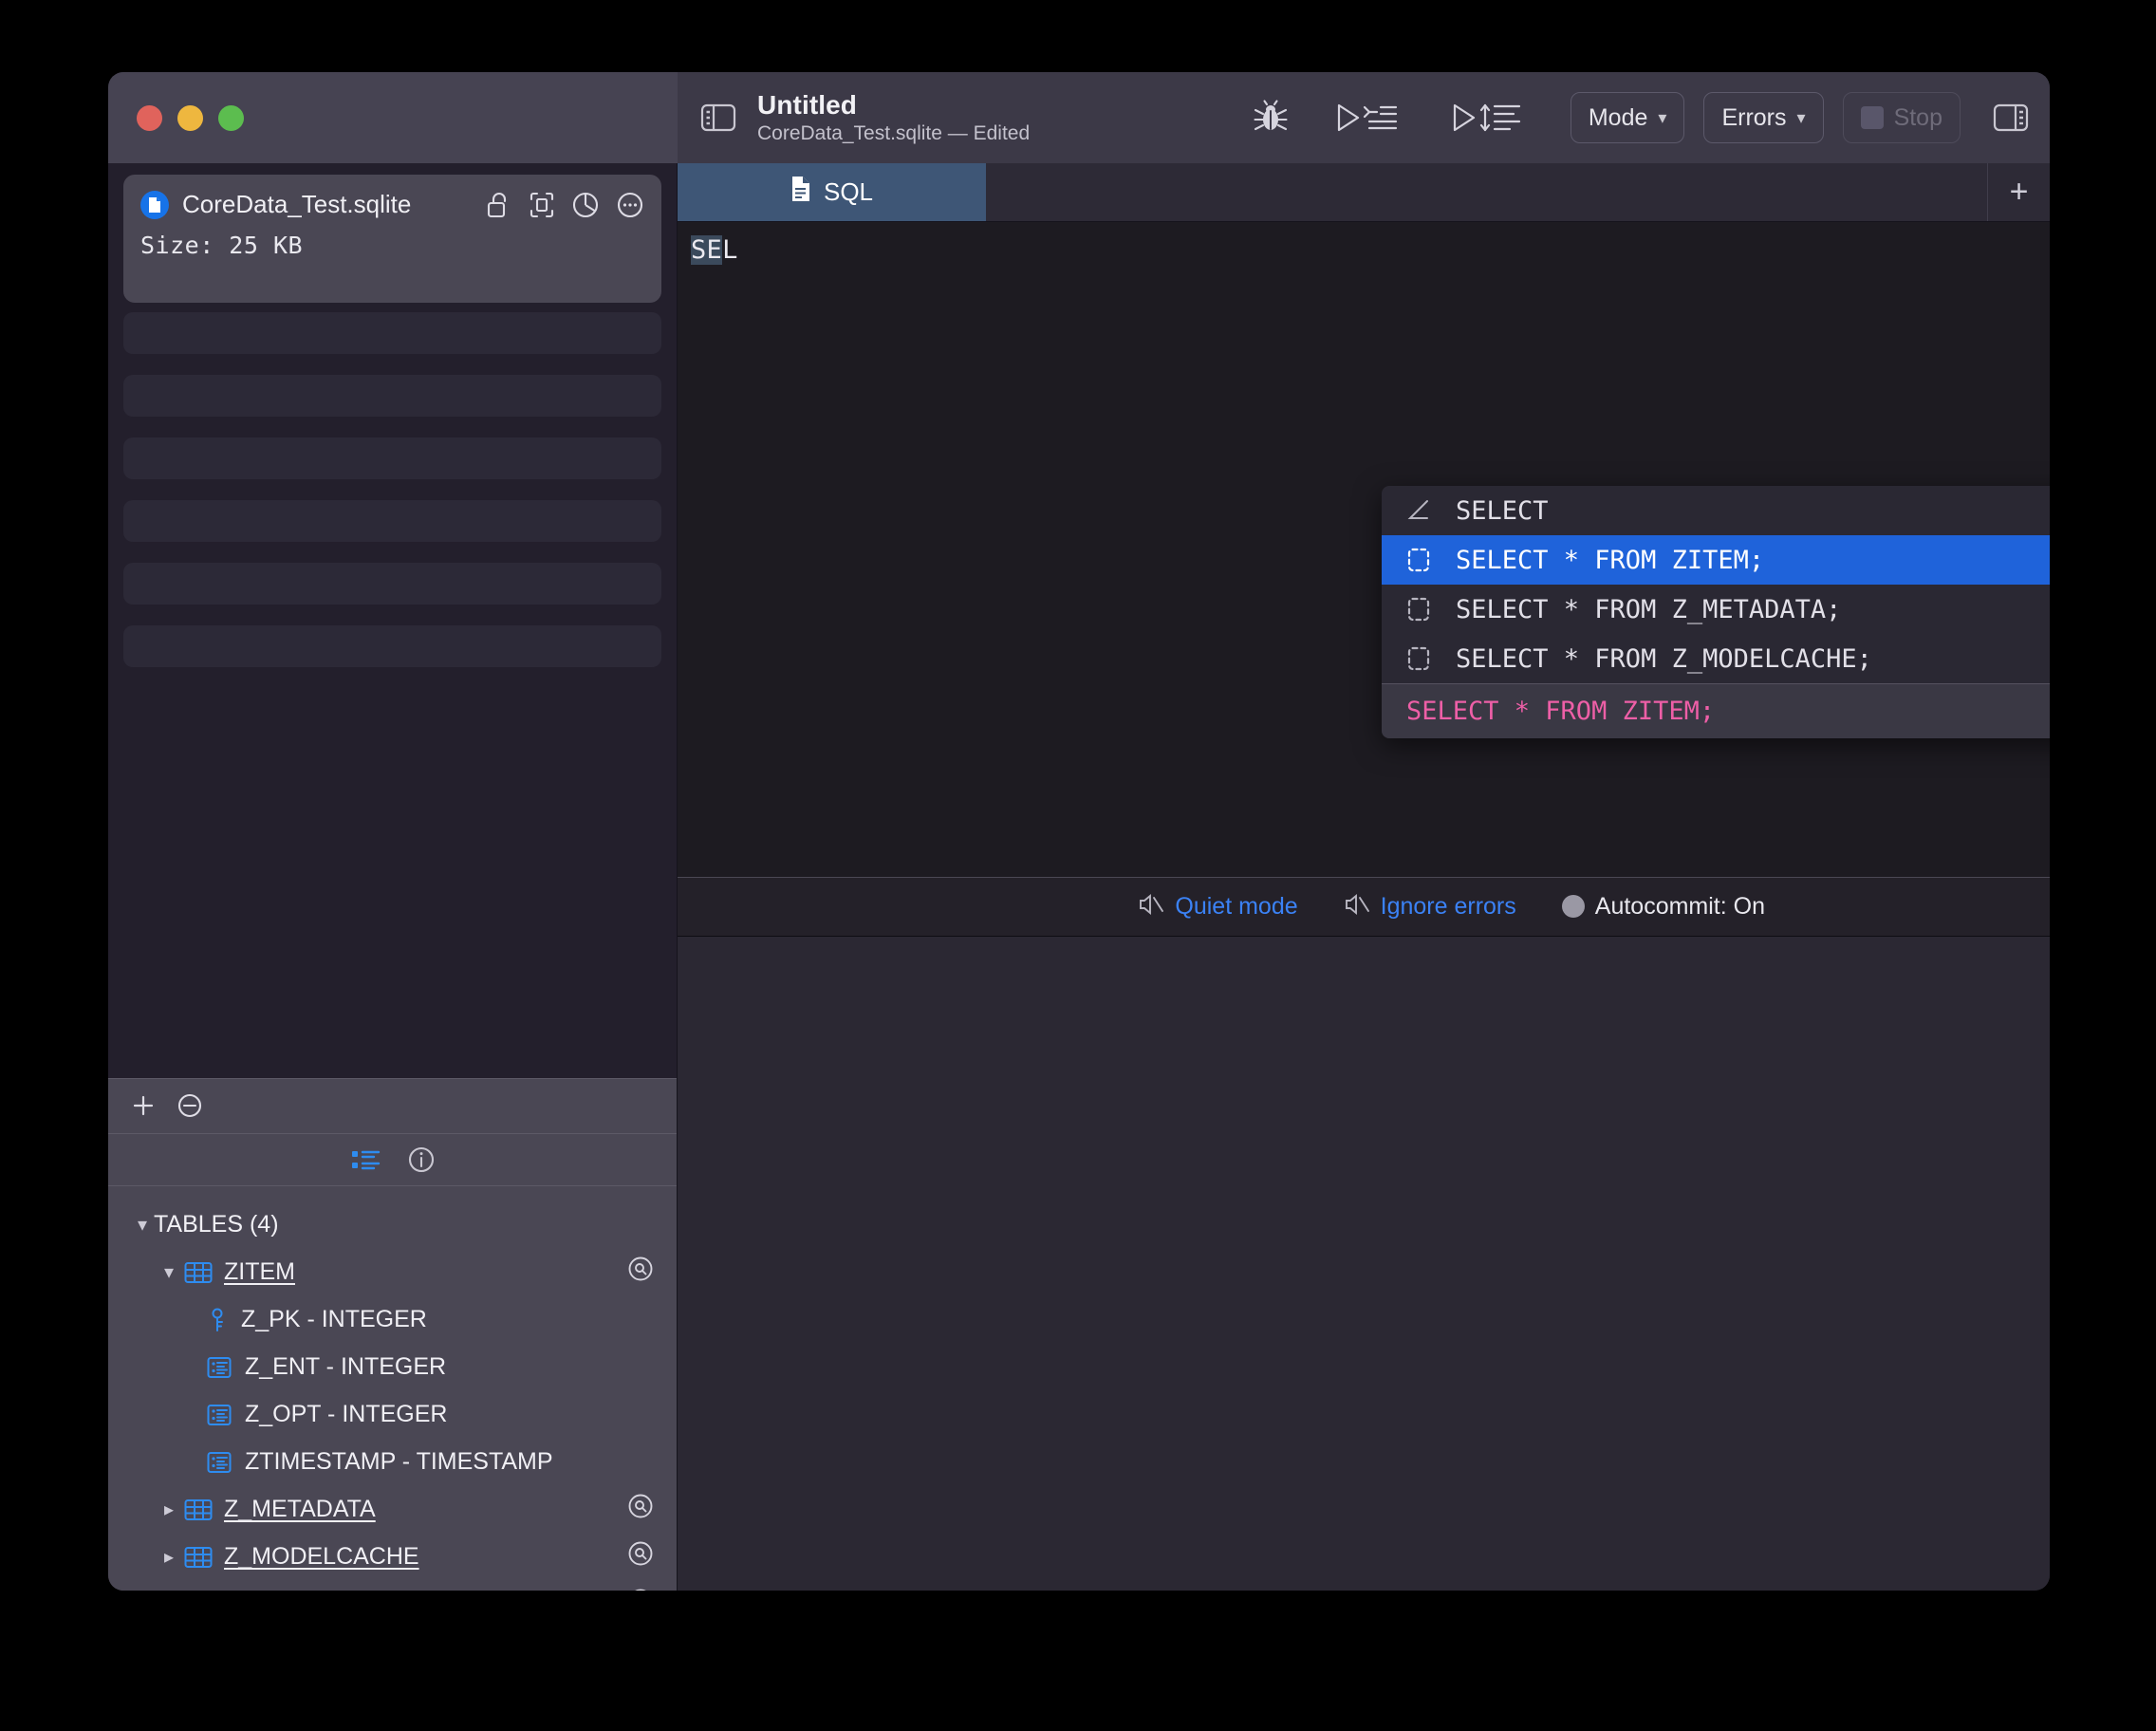 The width and height of the screenshot is (2156, 1731). I want to click on more-ellipsis-icon, so click(630, 205).